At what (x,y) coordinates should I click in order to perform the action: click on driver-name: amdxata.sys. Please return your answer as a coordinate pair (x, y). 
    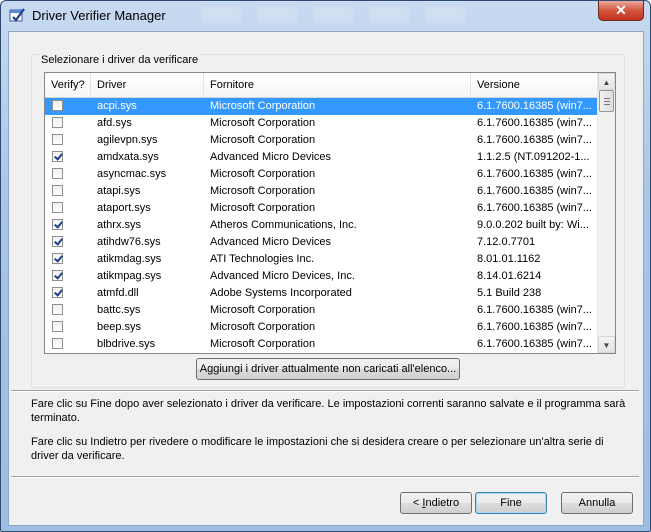
    Looking at the image, I should click on (128, 157).